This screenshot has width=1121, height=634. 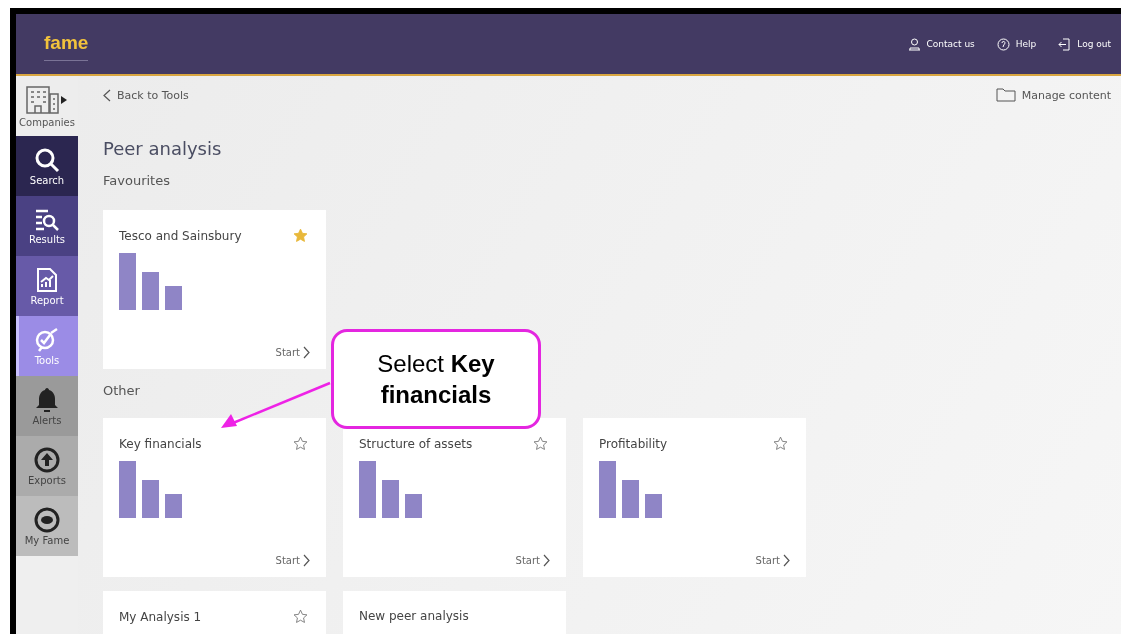 What do you see at coordinates (694, 497) in the screenshot?
I see `analysis-card: Profitability Start` at bounding box center [694, 497].